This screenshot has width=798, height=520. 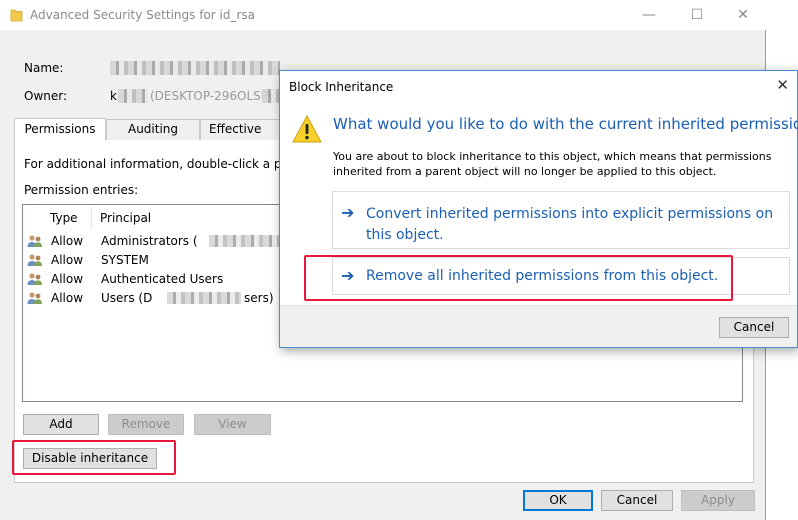 What do you see at coordinates (125, 218) in the screenshot?
I see `column-principal: Principal` at bounding box center [125, 218].